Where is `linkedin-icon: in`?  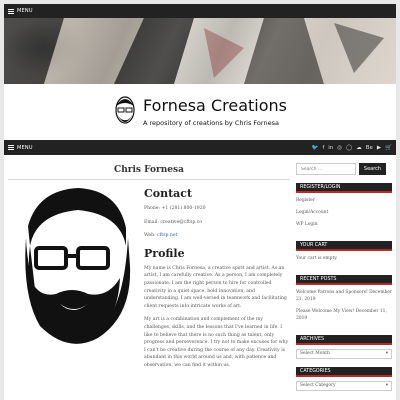 linkedin-icon: in is located at coordinates (330, 148).